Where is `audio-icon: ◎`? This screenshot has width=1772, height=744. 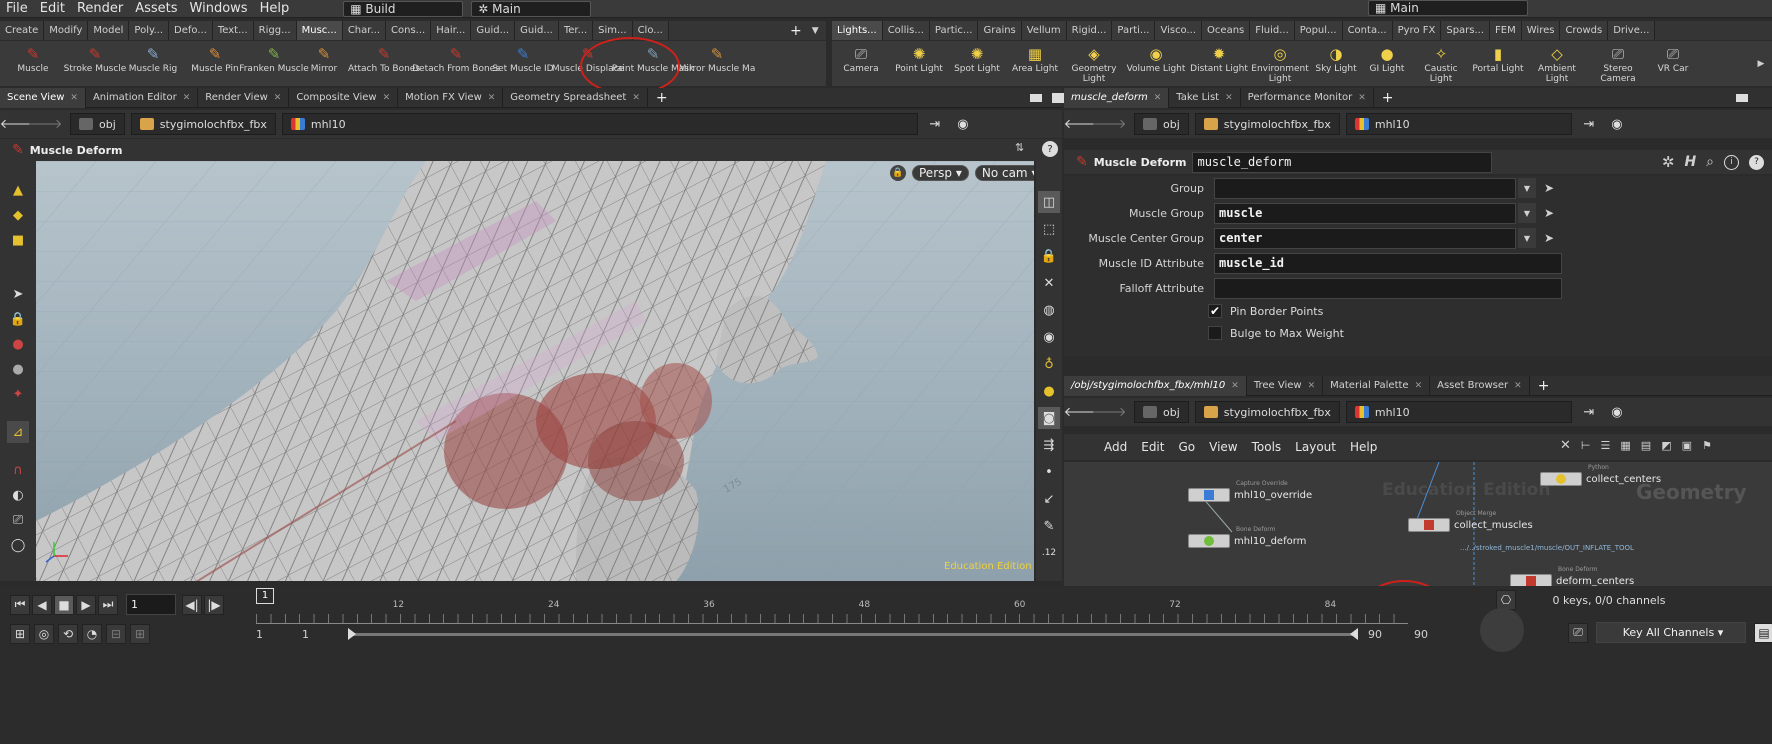 audio-icon: ◎ is located at coordinates (44, 634).